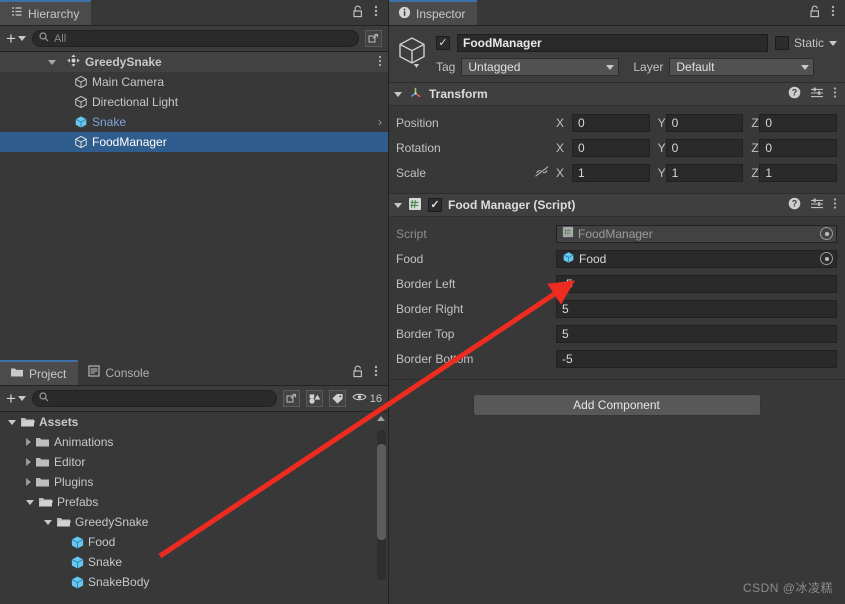  What do you see at coordinates (540, 67) in the screenshot?
I see `tag-dropdown: Untagged` at bounding box center [540, 67].